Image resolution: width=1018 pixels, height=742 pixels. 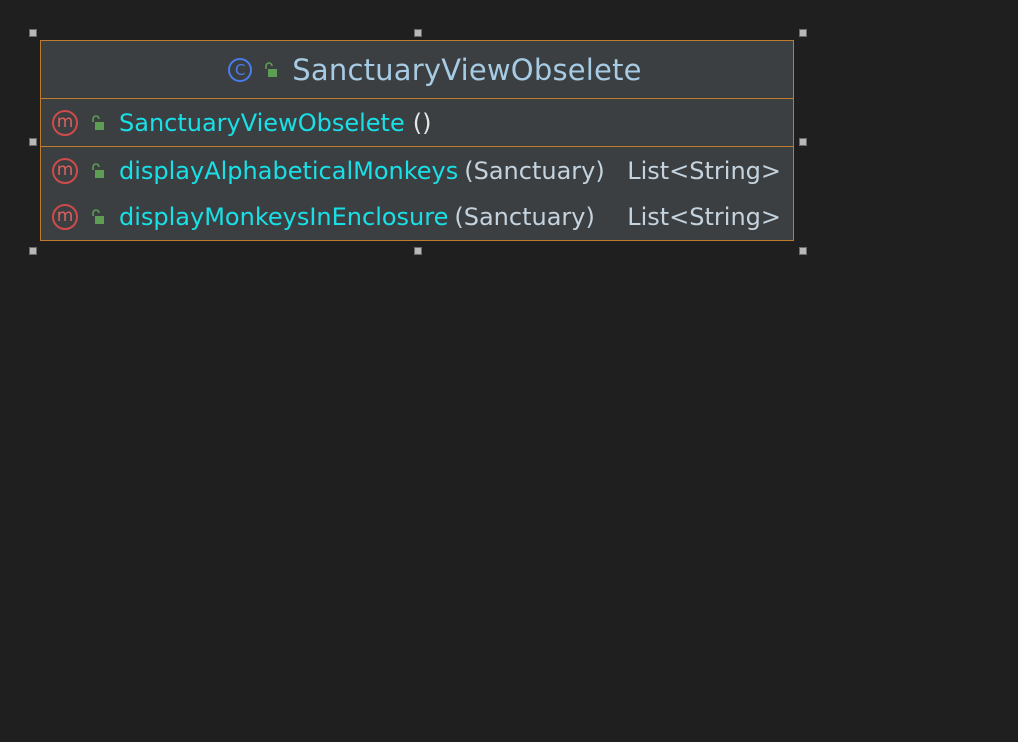 I want to click on resize-handle-middle-left, so click(x=33, y=142).